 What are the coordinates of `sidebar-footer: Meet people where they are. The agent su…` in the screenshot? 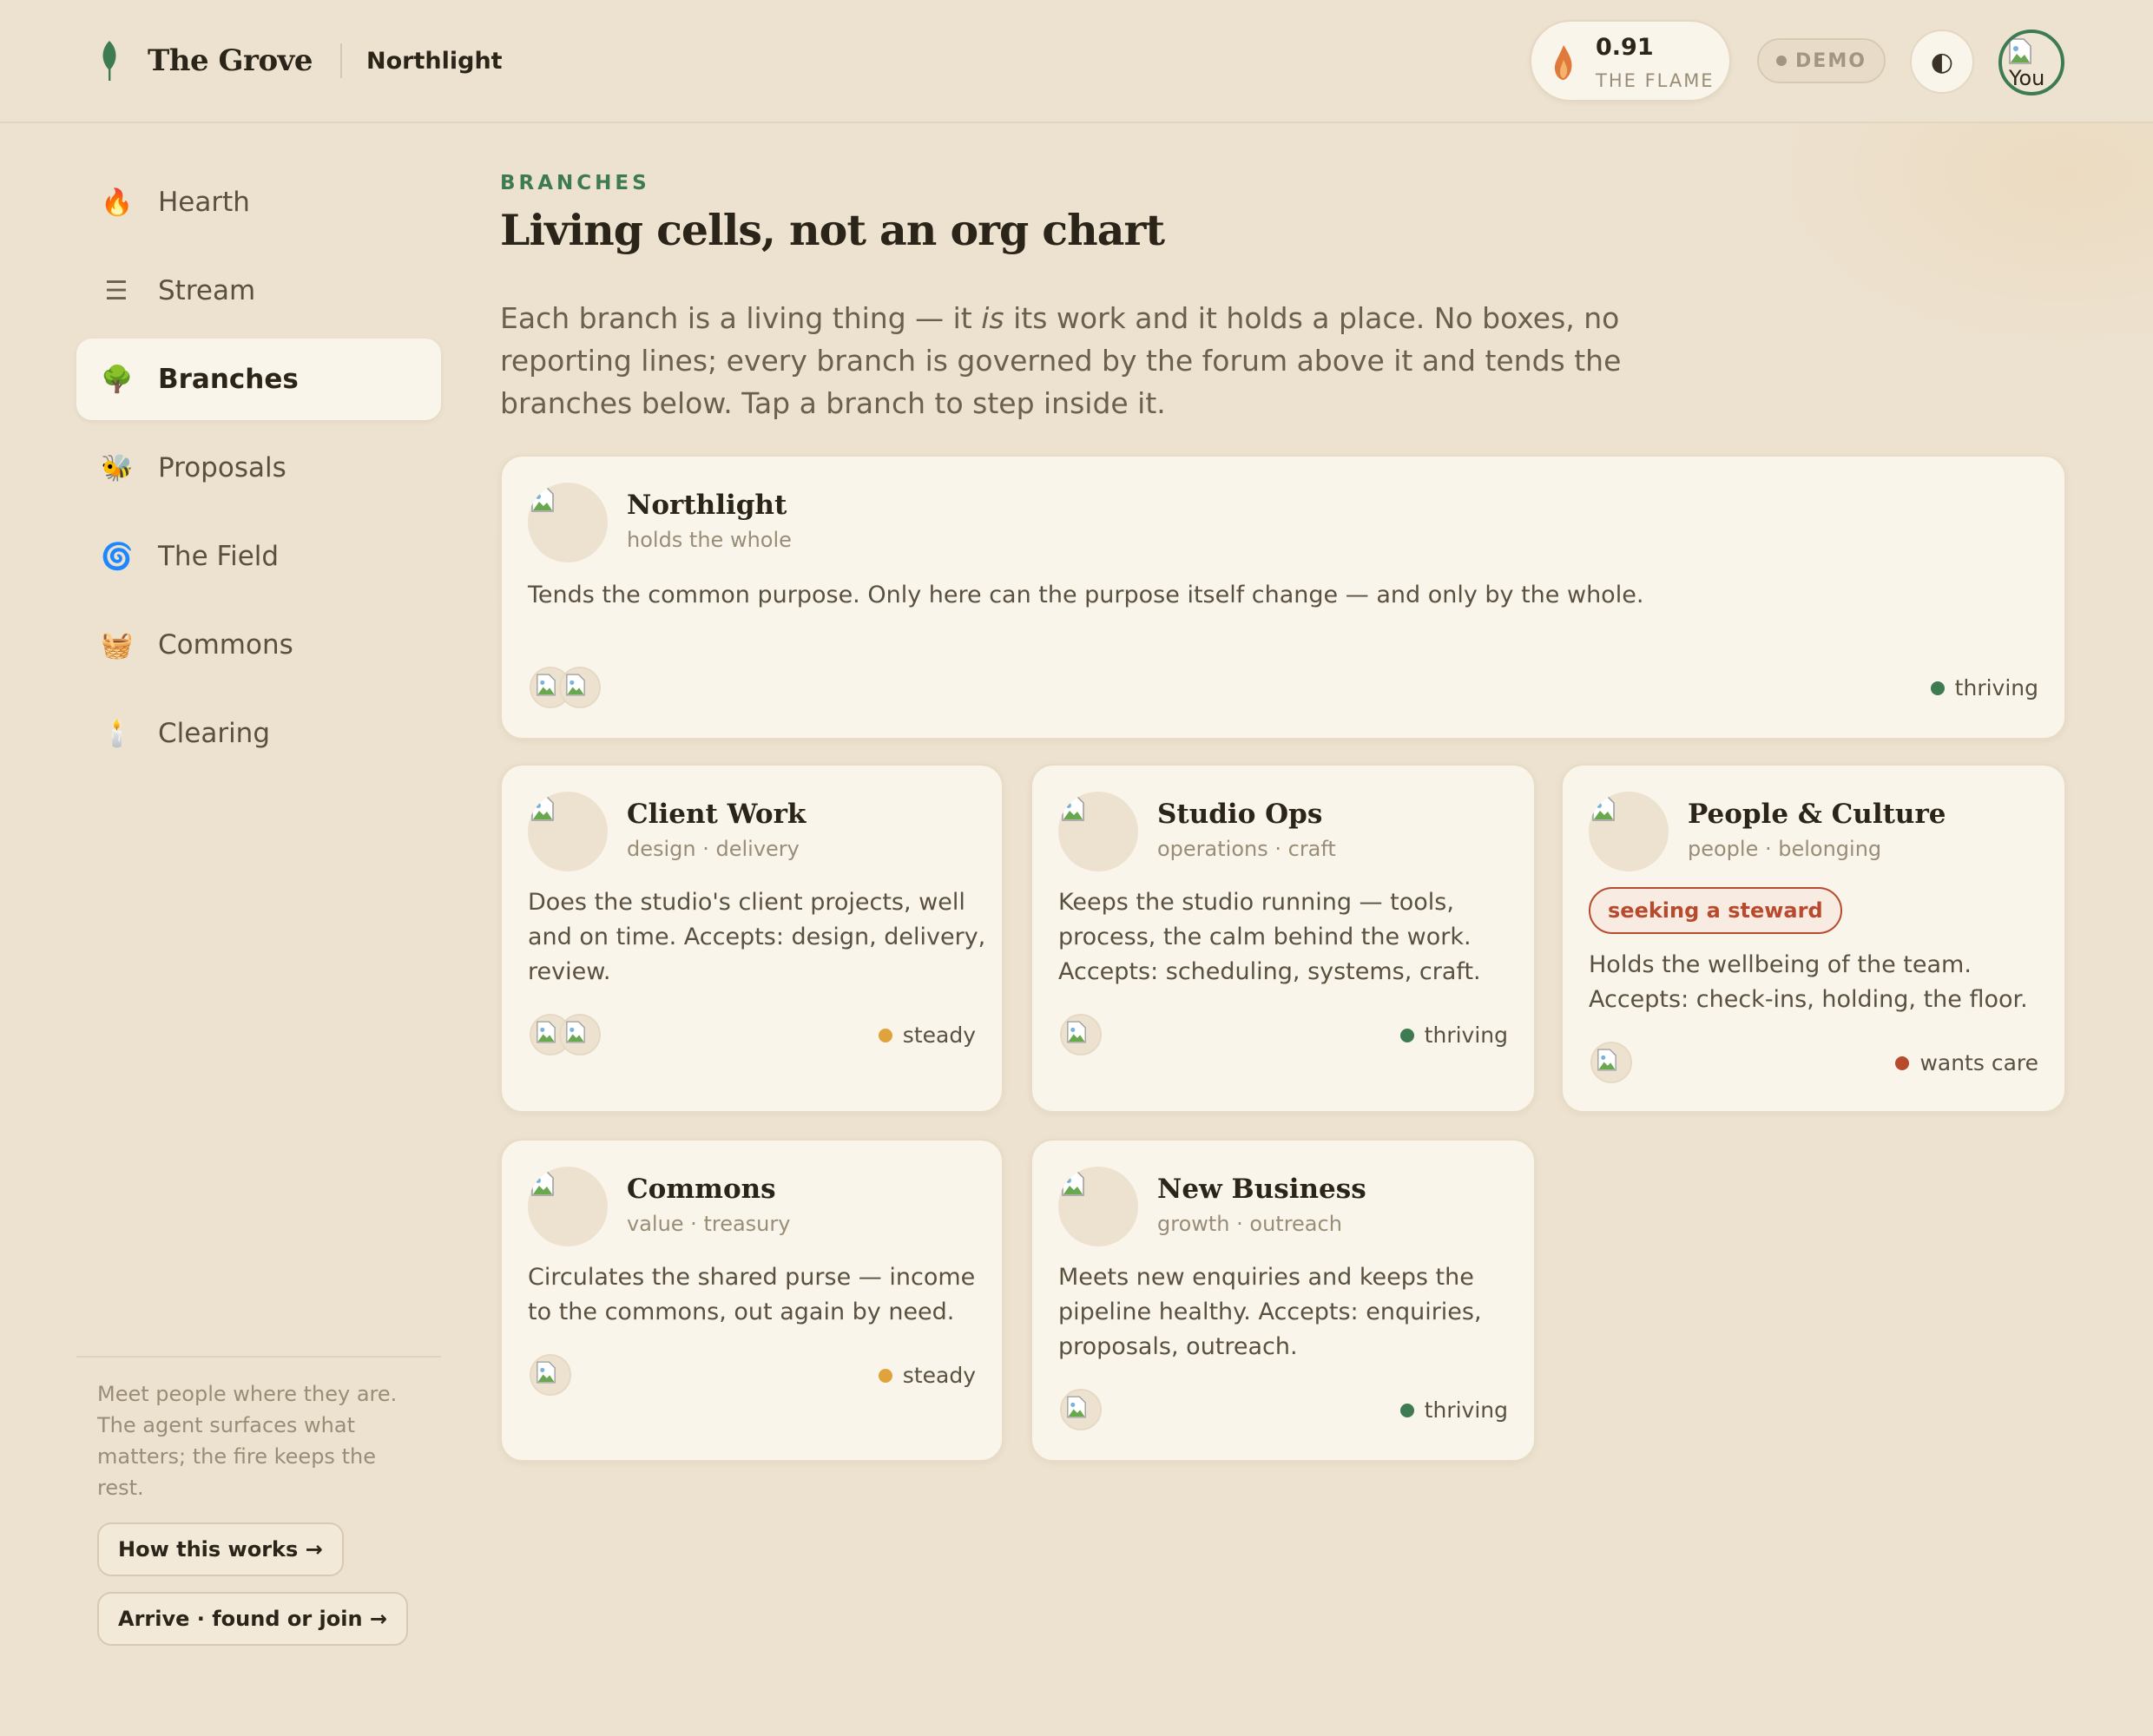 It's located at (258, 1501).